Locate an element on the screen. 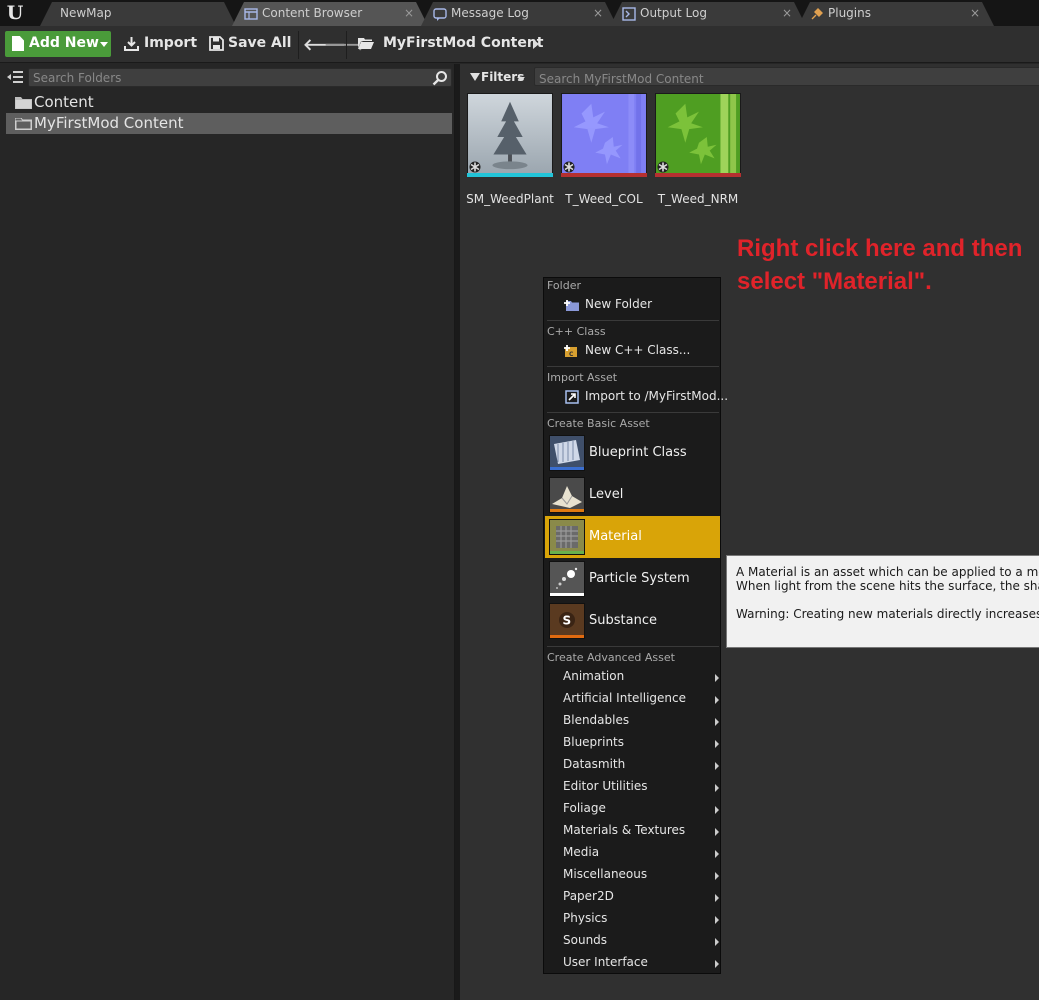 The height and width of the screenshot is (1000, 1039). folder-item-content: Content is located at coordinates (229, 102).